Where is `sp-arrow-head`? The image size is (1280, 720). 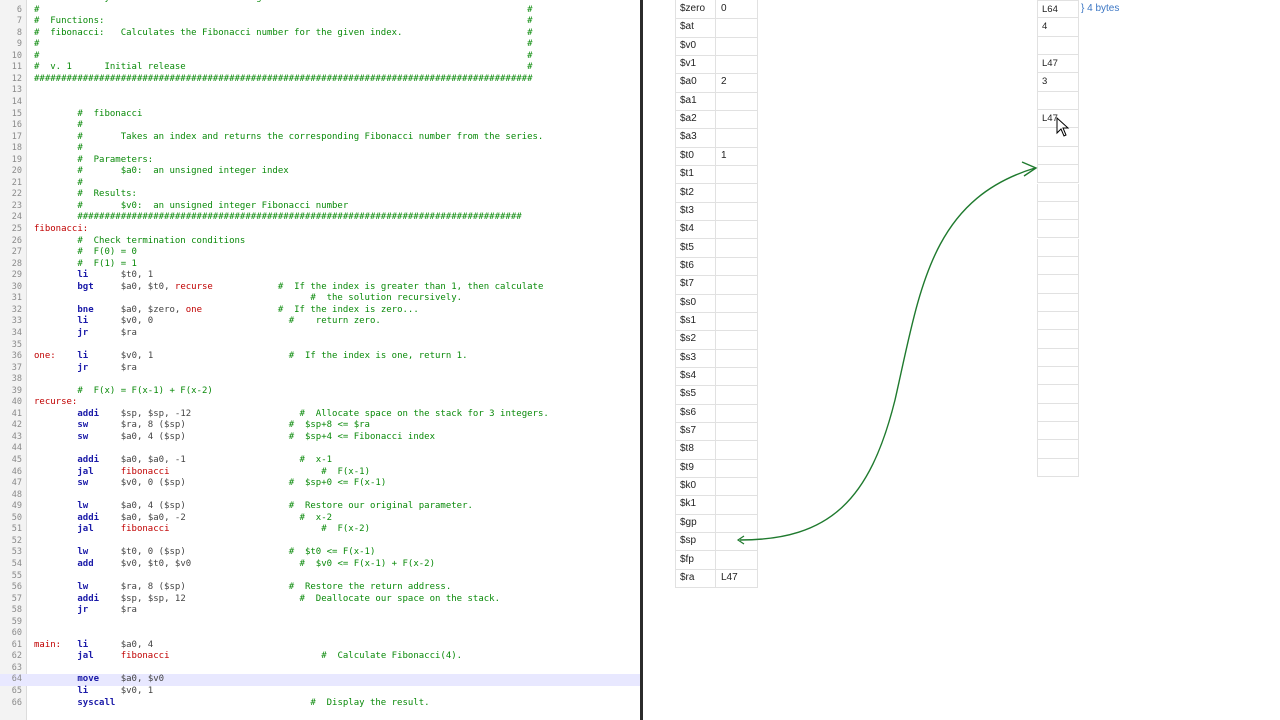 sp-arrow-head is located at coordinates (1029, 169).